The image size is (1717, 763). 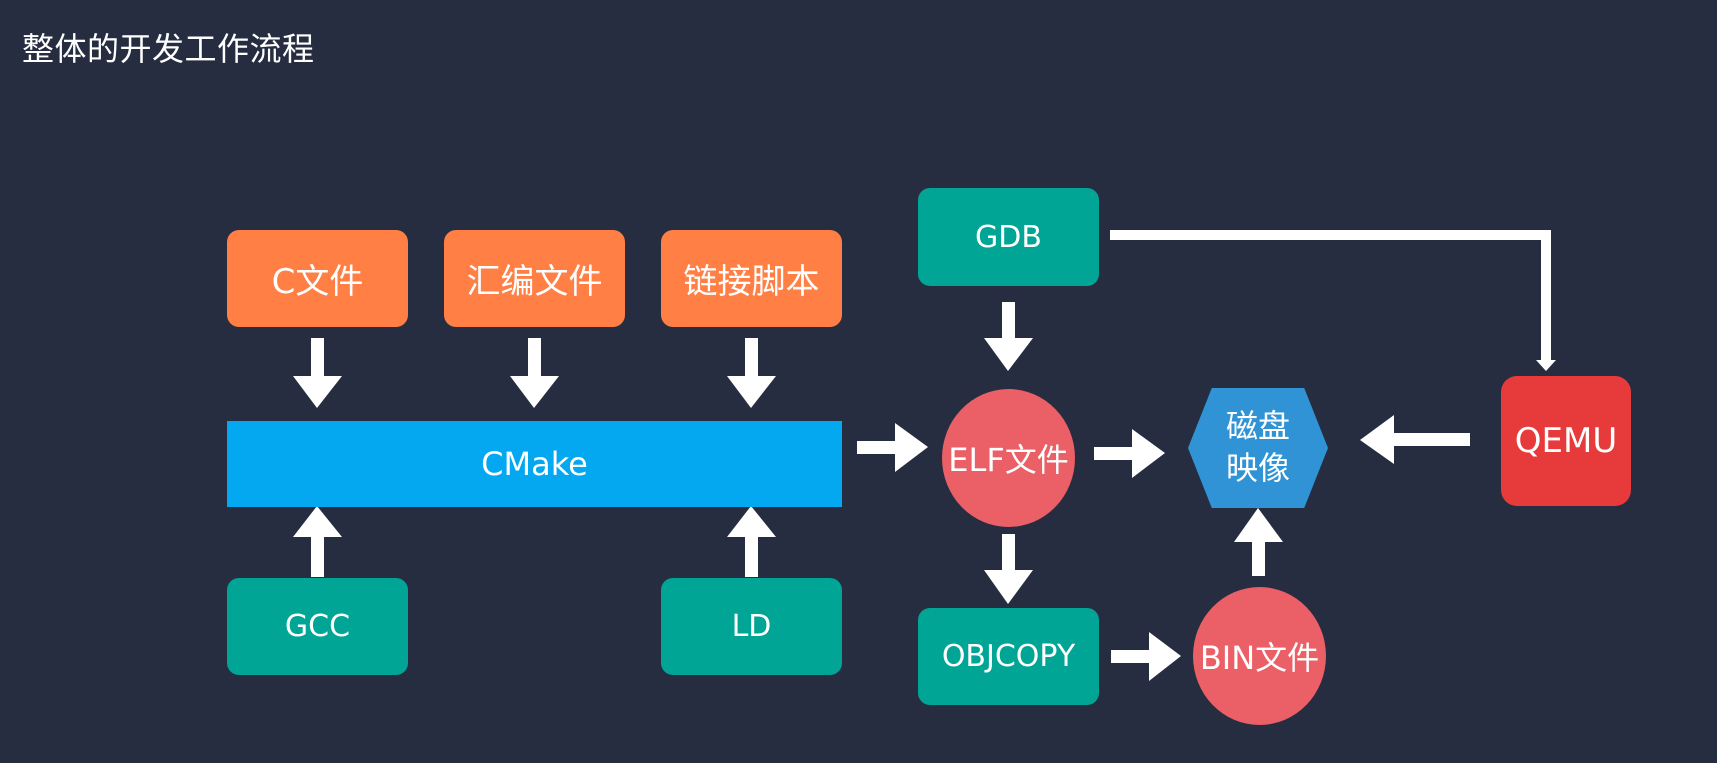 I want to click on gdb-node: GDB, so click(x=1008, y=237).